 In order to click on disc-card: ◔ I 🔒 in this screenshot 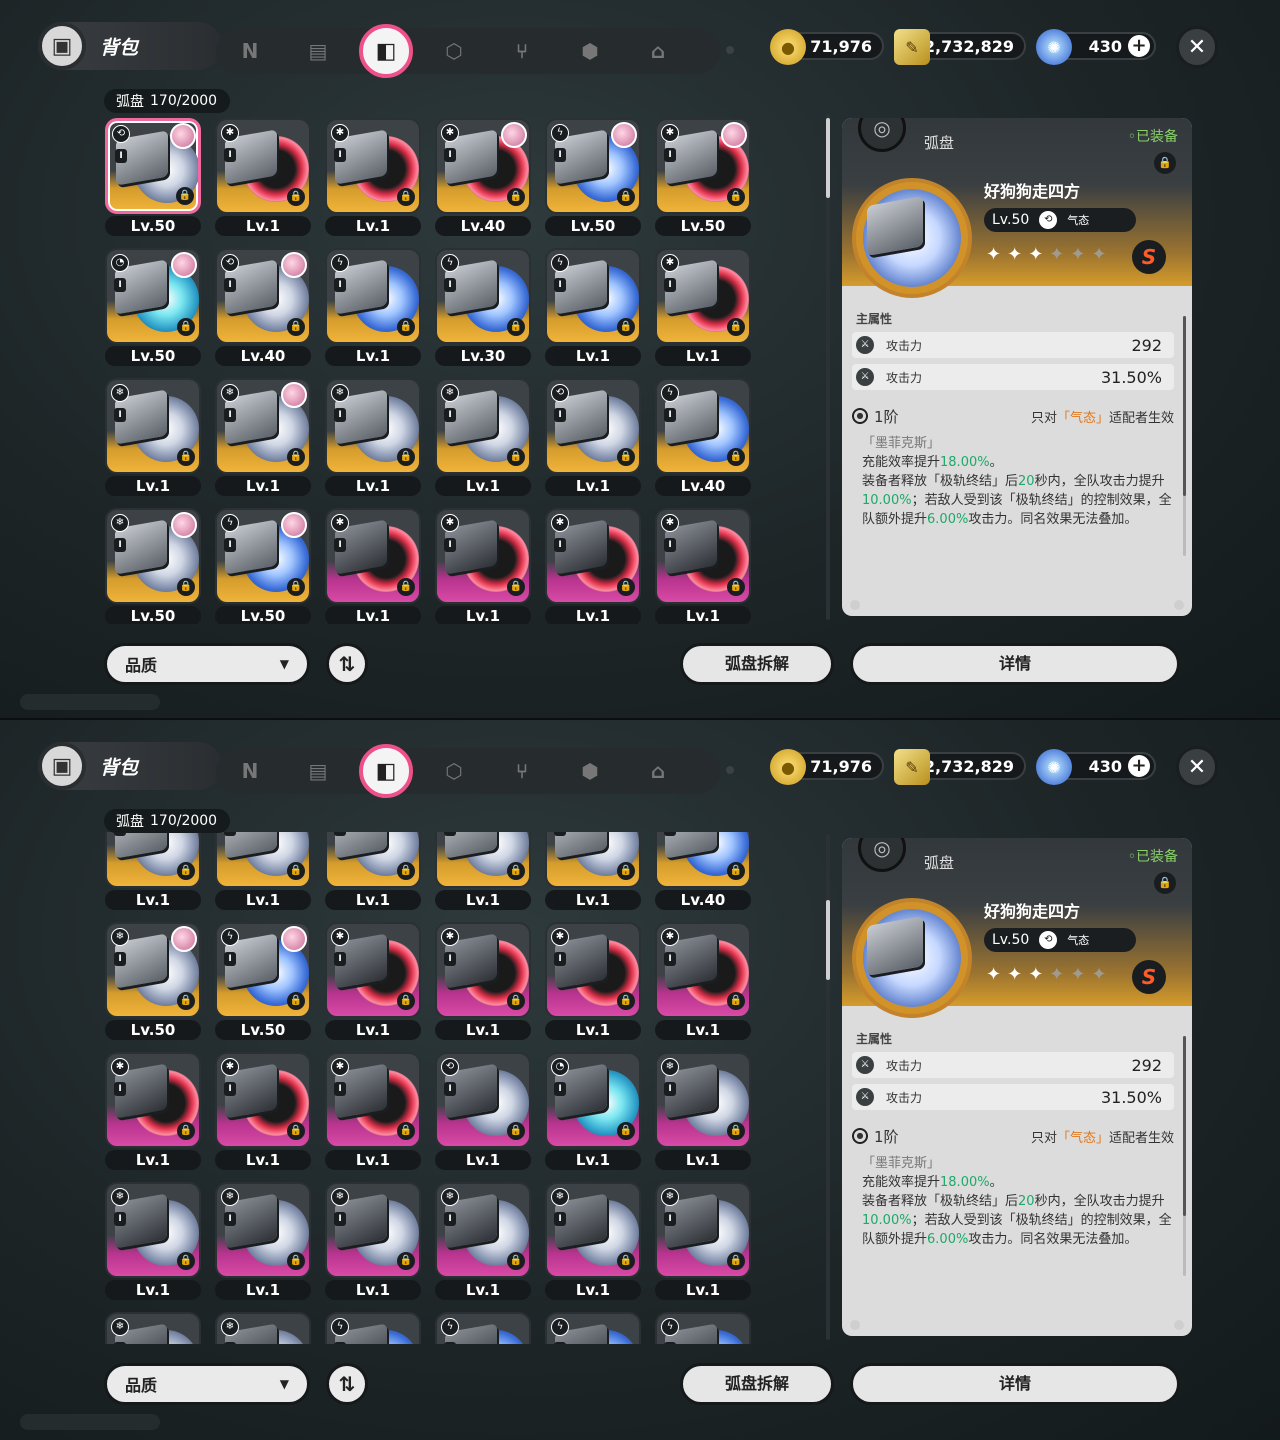, I will do `click(153, 296)`.